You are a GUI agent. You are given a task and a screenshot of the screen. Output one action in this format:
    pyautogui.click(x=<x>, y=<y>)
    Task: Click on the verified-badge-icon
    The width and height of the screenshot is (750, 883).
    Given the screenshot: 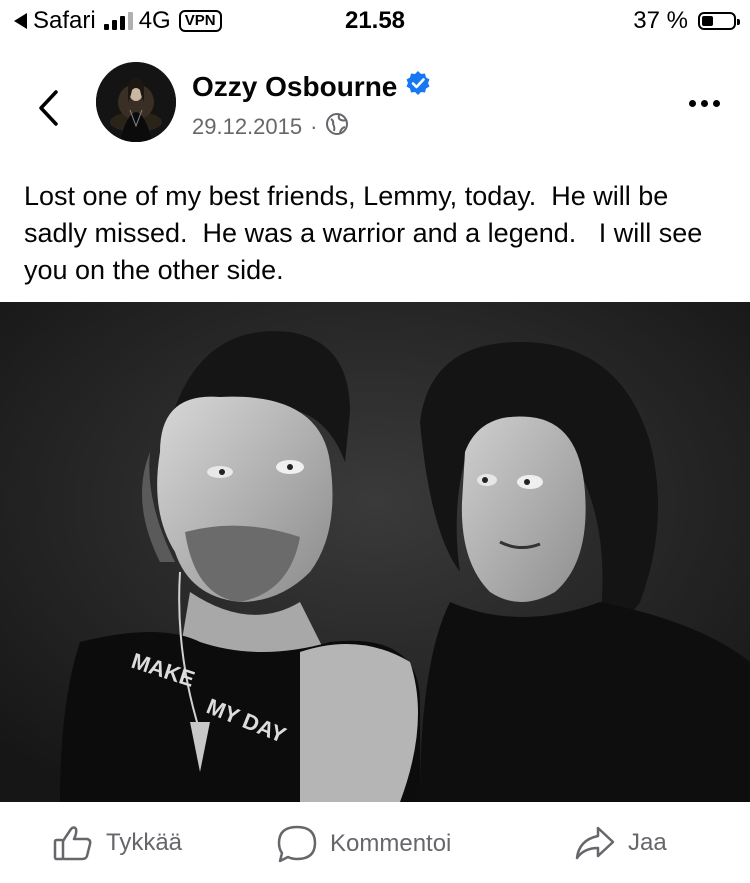 What is the action you would take?
    pyautogui.click(x=418, y=86)
    